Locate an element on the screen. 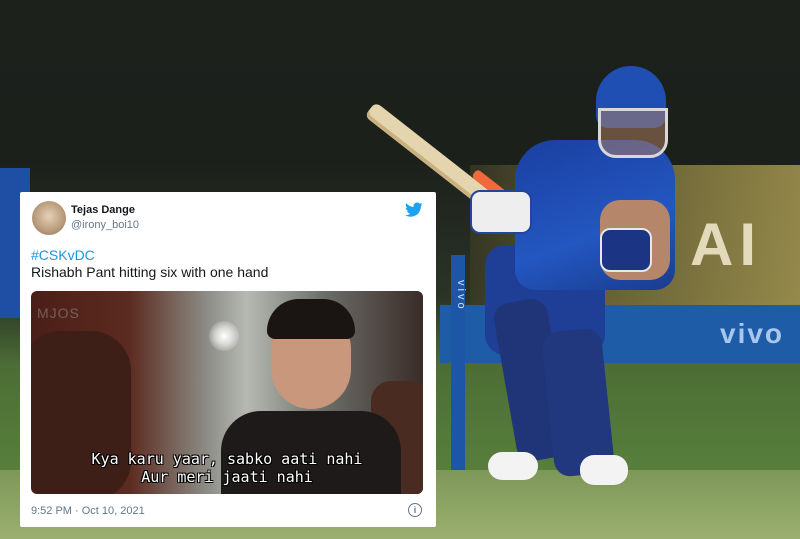 The width and height of the screenshot is (800, 539). right-glove is located at coordinates (626, 250).